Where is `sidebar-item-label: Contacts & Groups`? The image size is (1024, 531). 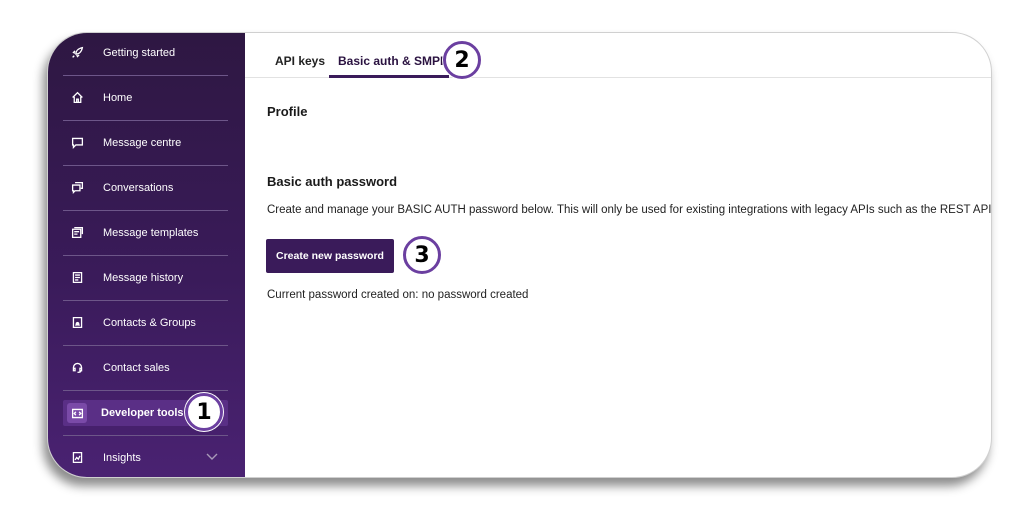 sidebar-item-label: Contacts & Groups is located at coordinates (149, 322).